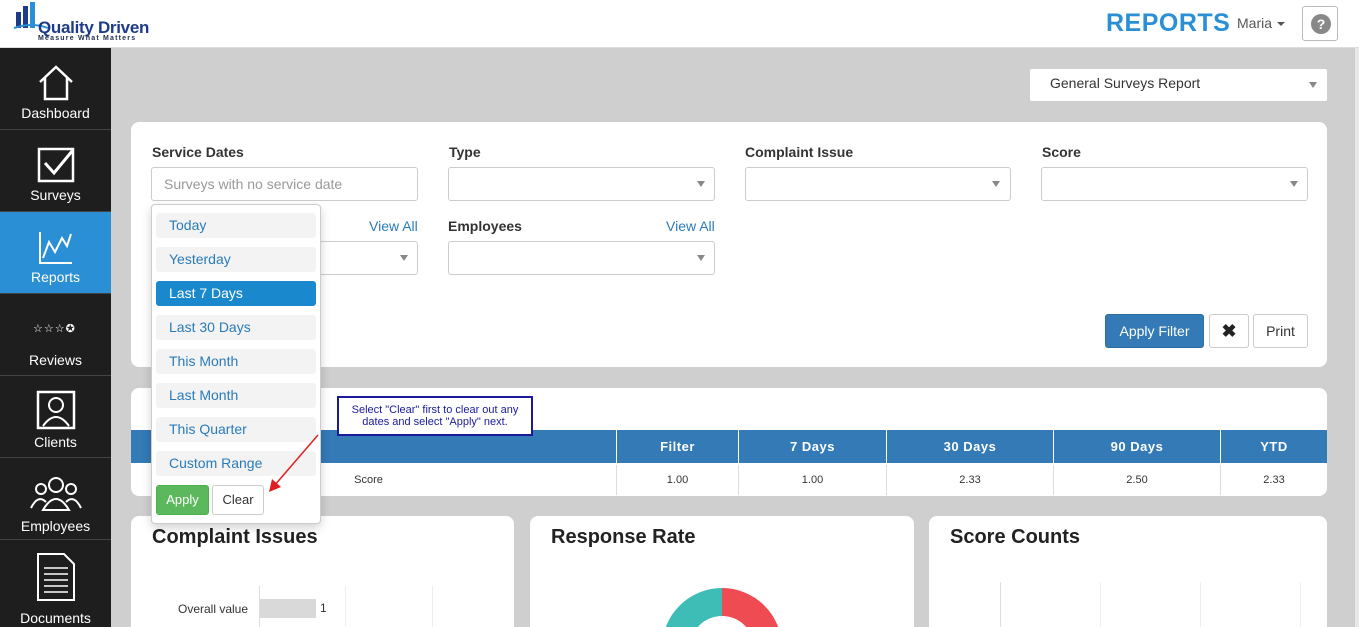 This screenshot has width=1359, height=627. Describe the element at coordinates (55, 360) in the screenshot. I see `sidebar-item-label: Reviews` at that location.